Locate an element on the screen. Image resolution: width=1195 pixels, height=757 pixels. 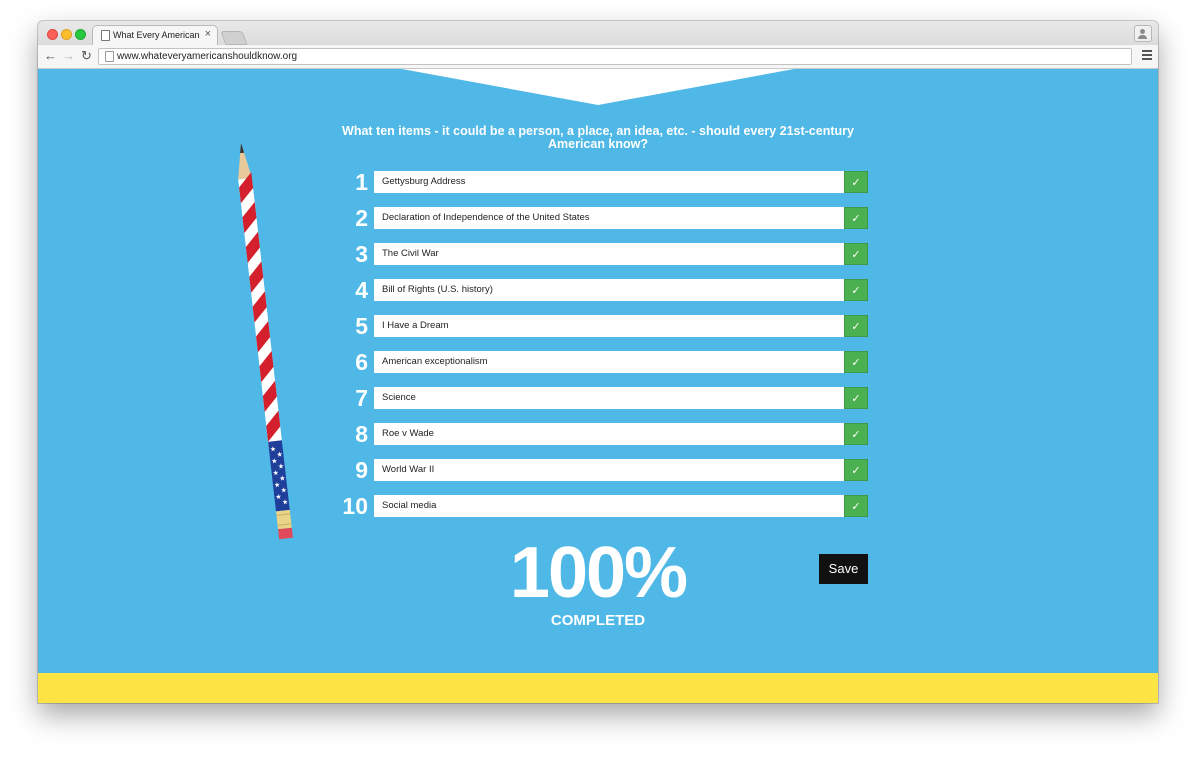
list-item: 7 Science ✓ is located at coordinates (601, 398).